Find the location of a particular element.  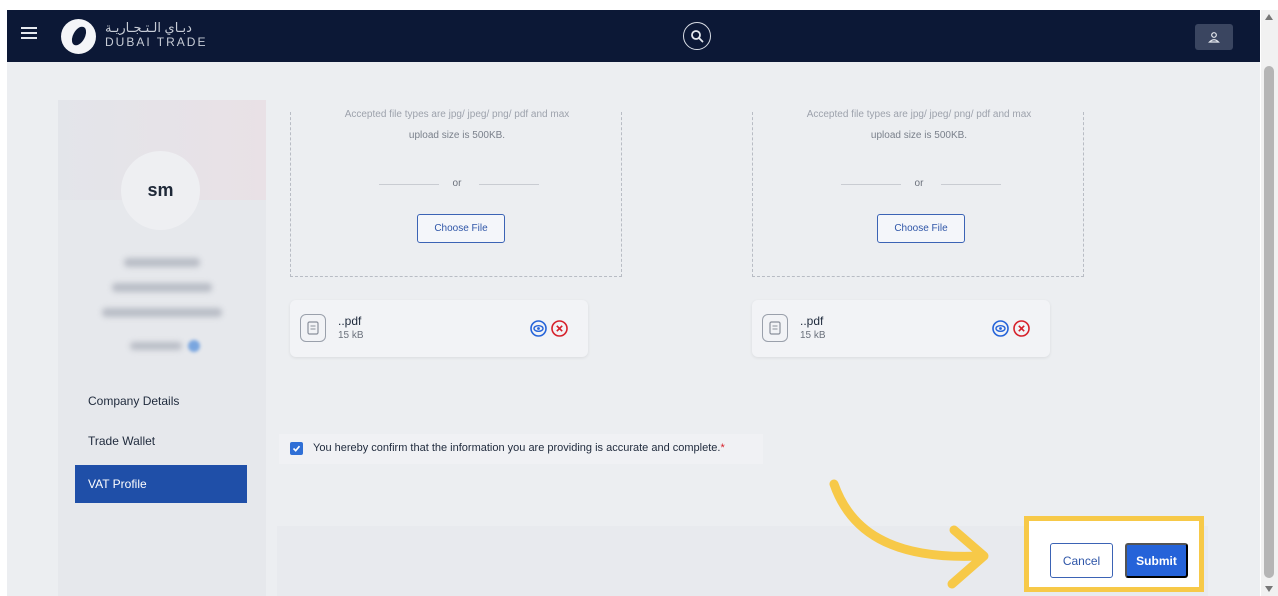

uploaded-file-card-2: ..pdf 15 kB is located at coordinates (901, 328).